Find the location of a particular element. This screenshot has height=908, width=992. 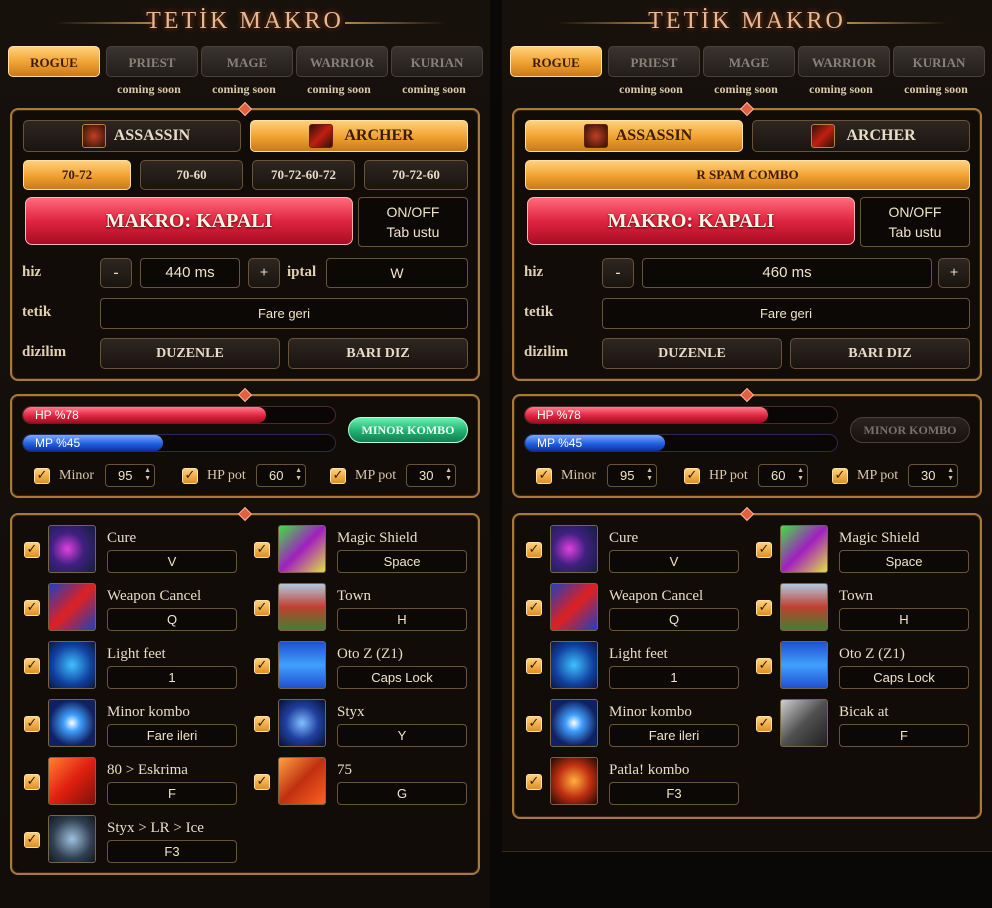

iptal-key-field: W is located at coordinates (397, 273).